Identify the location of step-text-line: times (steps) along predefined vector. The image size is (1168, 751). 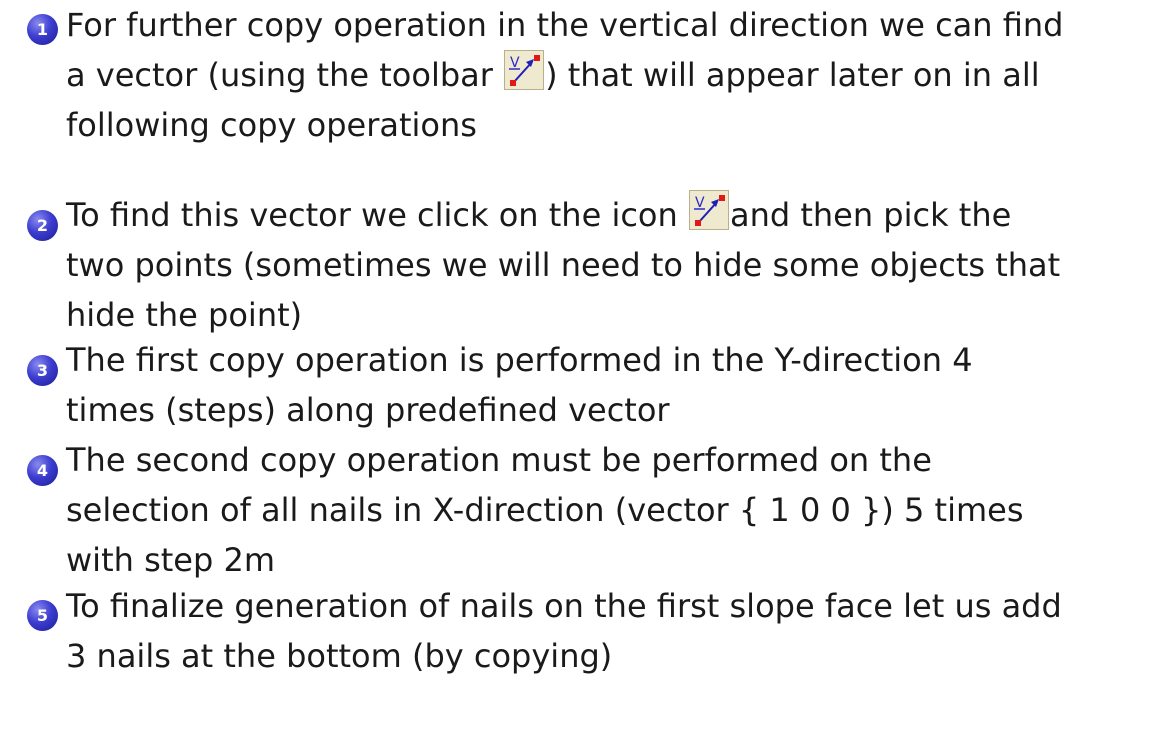
(612, 410).